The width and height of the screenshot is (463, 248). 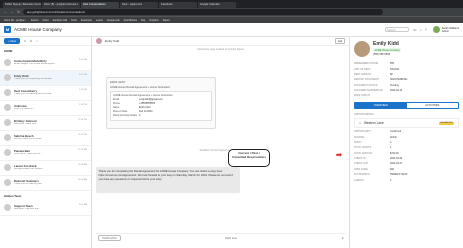 What do you see at coordinates (145, 107) in the screenshot?
I see `field-value: Emily Kidd` at bounding box center [145, 107].